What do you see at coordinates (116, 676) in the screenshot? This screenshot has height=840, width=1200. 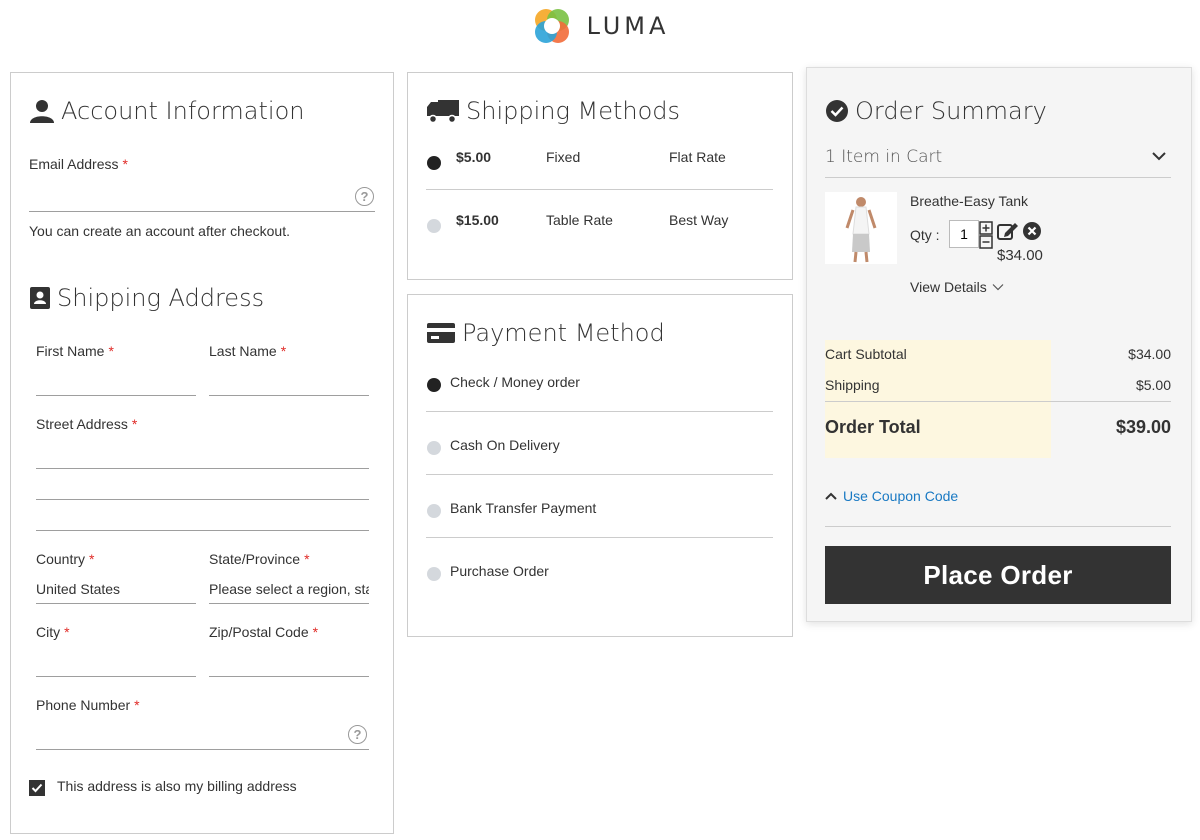 I see `city-input` at bounding box center [116, 676].